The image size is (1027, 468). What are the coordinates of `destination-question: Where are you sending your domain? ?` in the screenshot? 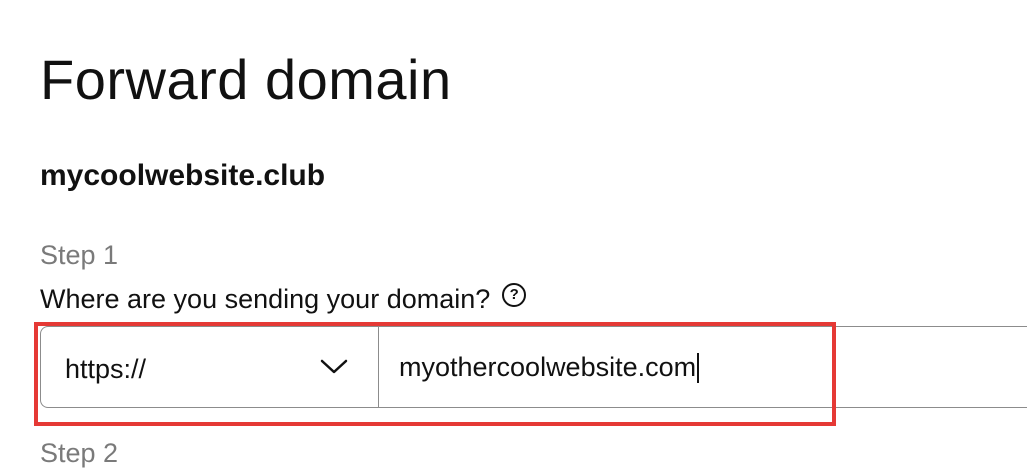 It's located at (283, 298).